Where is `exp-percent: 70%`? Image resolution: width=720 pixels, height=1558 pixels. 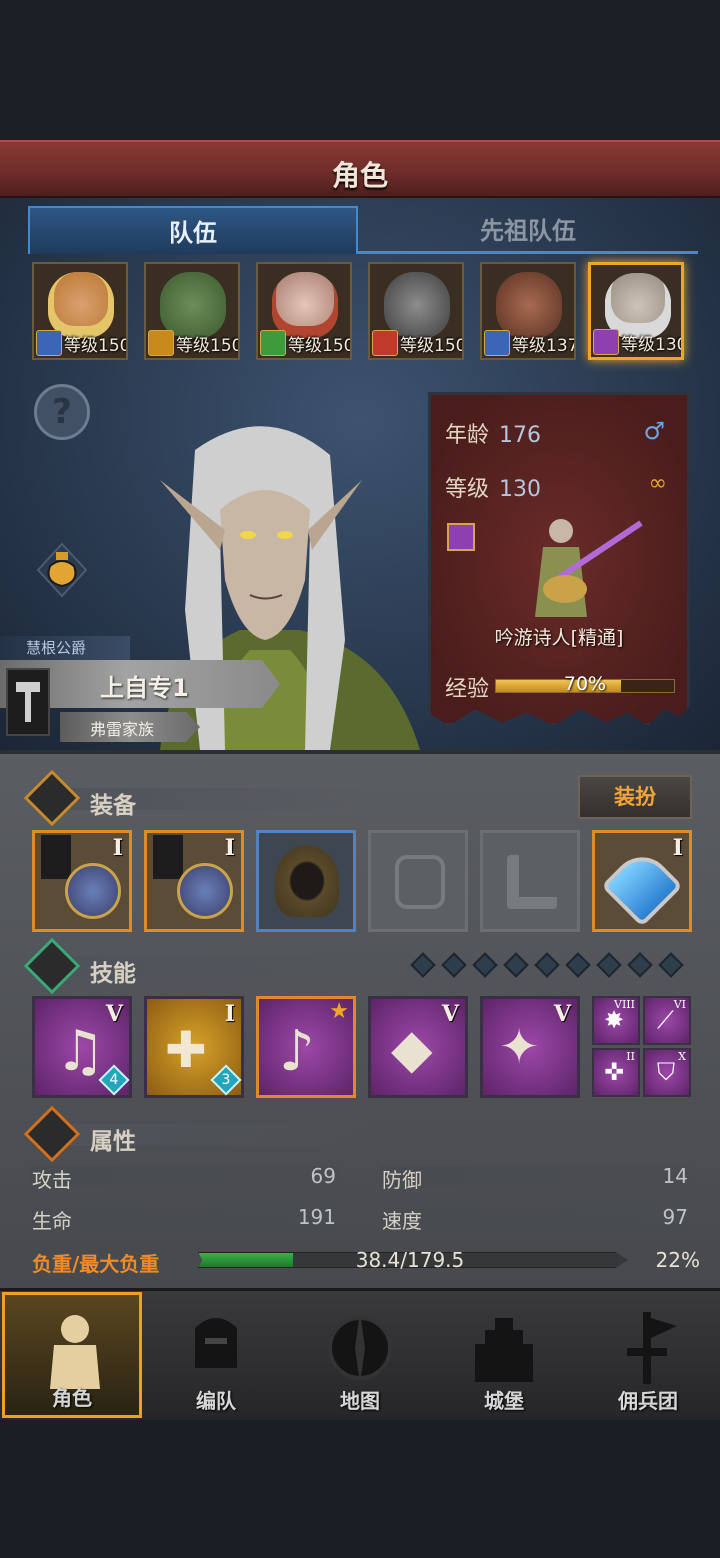 exp-percent: 70% is located at coordinates (585, 684).